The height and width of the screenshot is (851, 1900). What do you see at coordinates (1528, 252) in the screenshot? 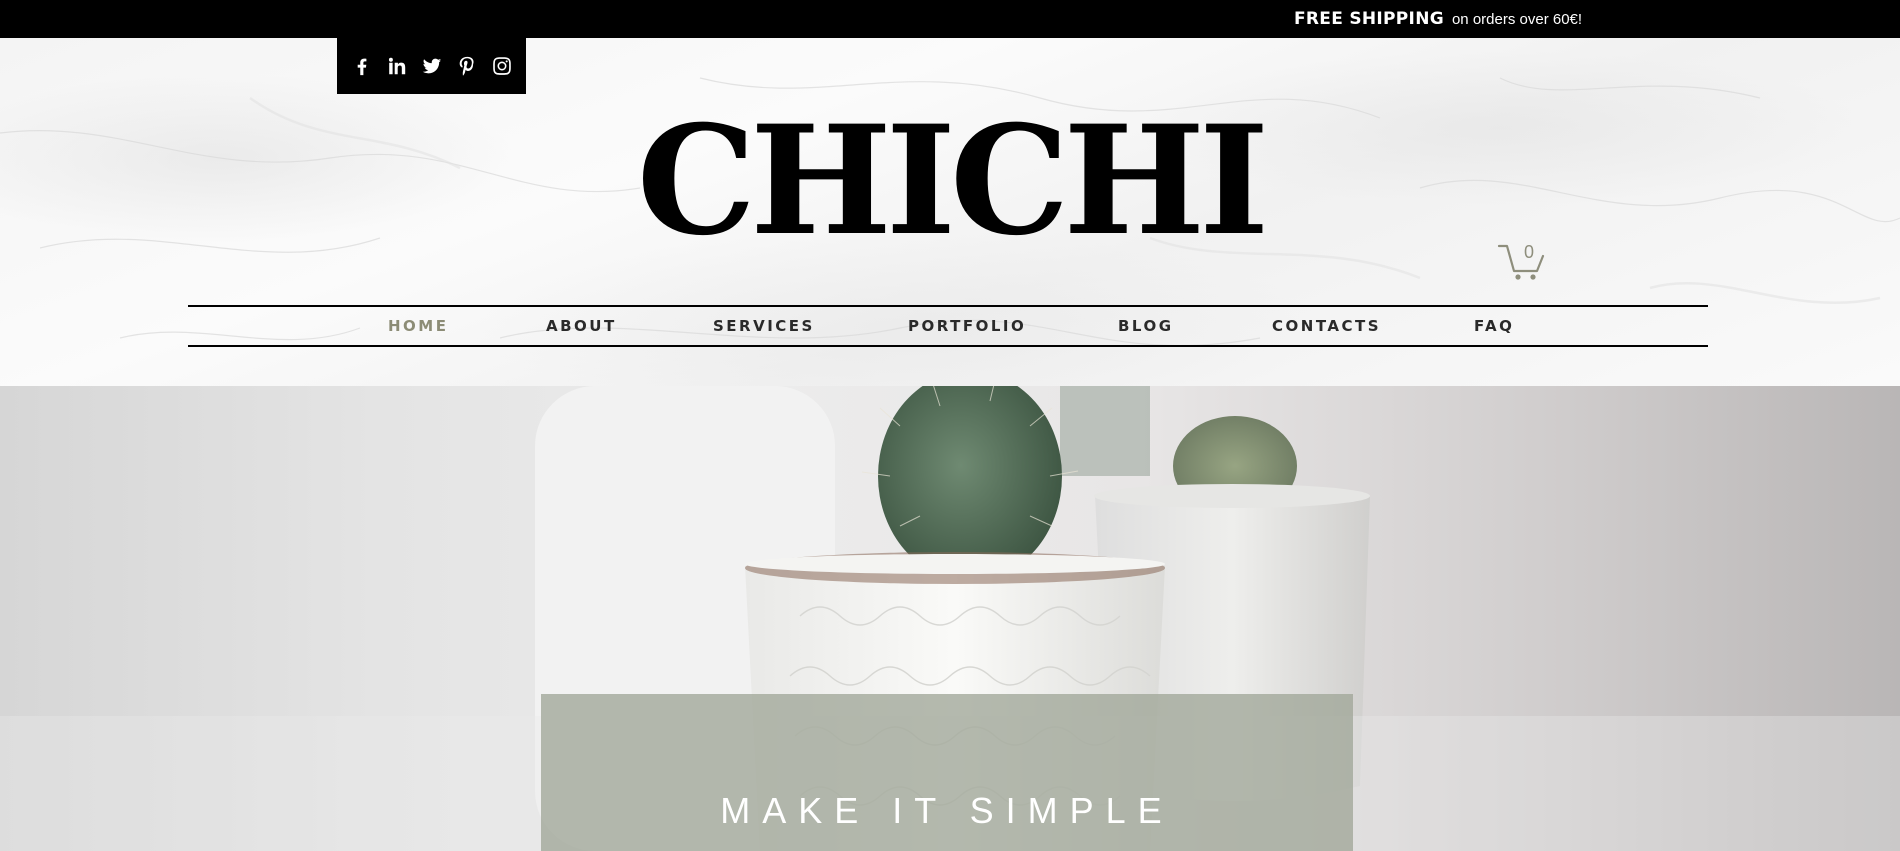
I see `cart-count: 0` at bounding box center [1528, 252].